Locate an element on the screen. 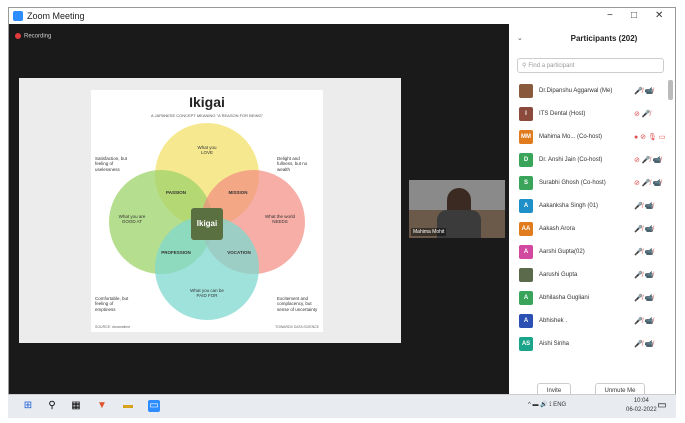  participant-row: AA Aakash Arora 🎤̸ 📹̸ is located at coordinates (589, 229).